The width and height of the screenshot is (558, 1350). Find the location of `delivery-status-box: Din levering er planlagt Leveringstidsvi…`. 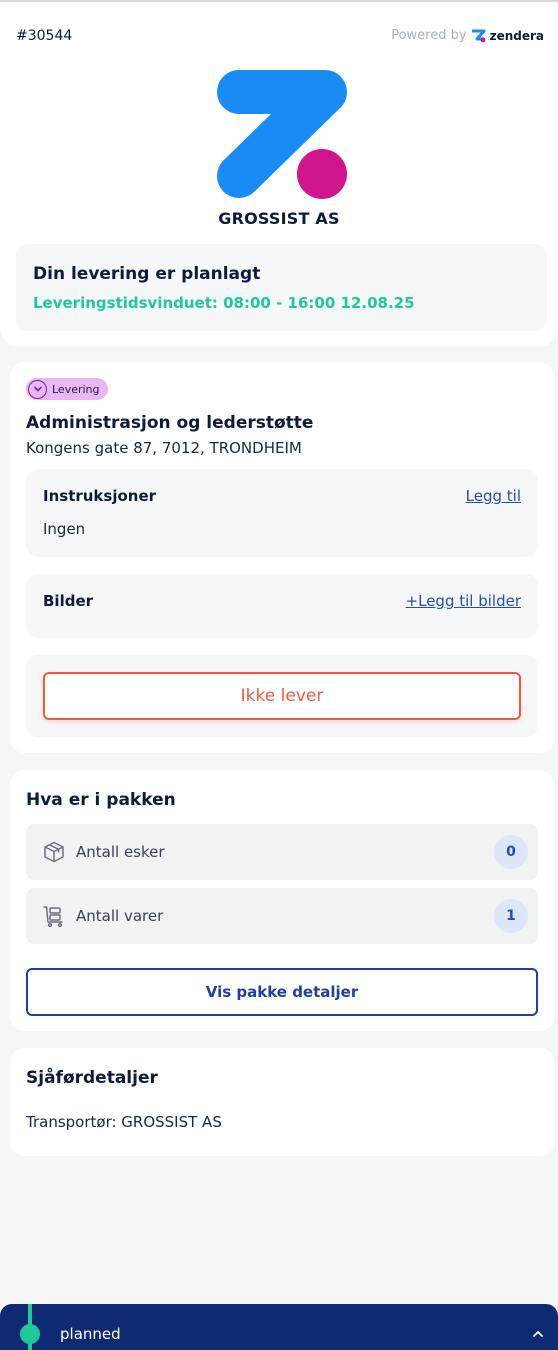

delivery-status-box: Din levering er planlagt Leveringstidsvi… is located at coordinates (281, 287).